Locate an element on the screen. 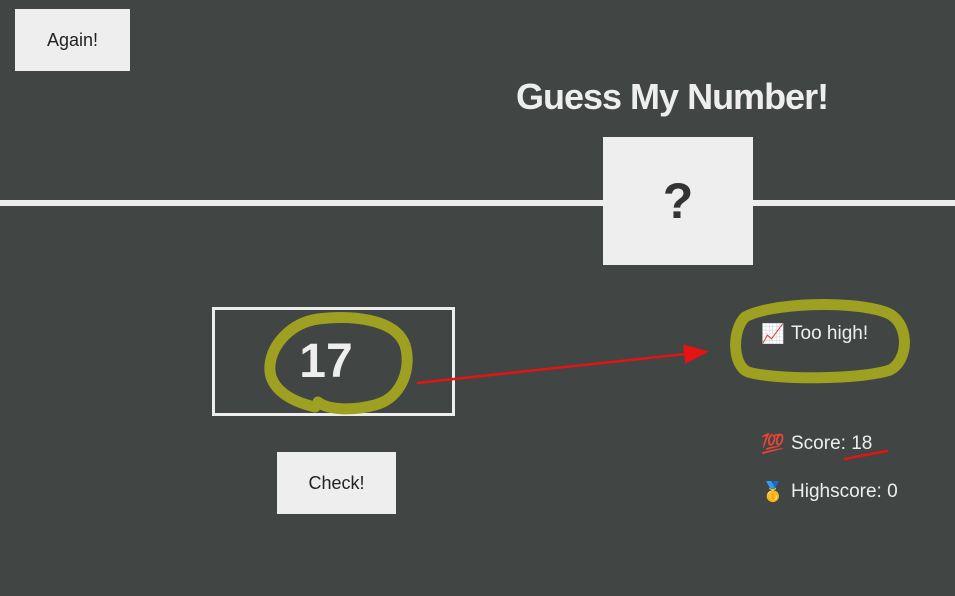 The height and width of the screenshot is (596, 955). guess-input is located at coordinates (333, 361).